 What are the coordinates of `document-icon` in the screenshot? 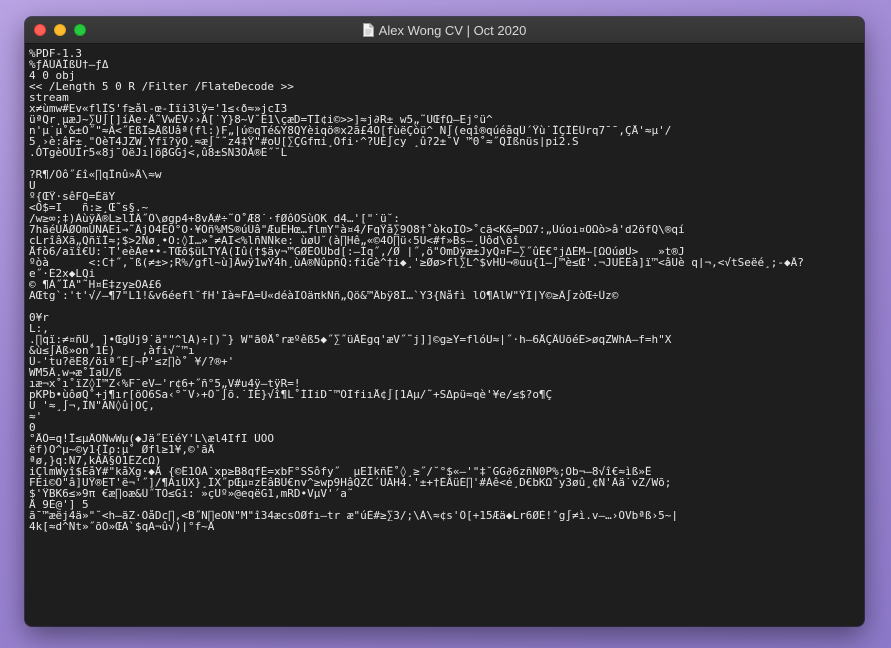 It's located at (368, 30).